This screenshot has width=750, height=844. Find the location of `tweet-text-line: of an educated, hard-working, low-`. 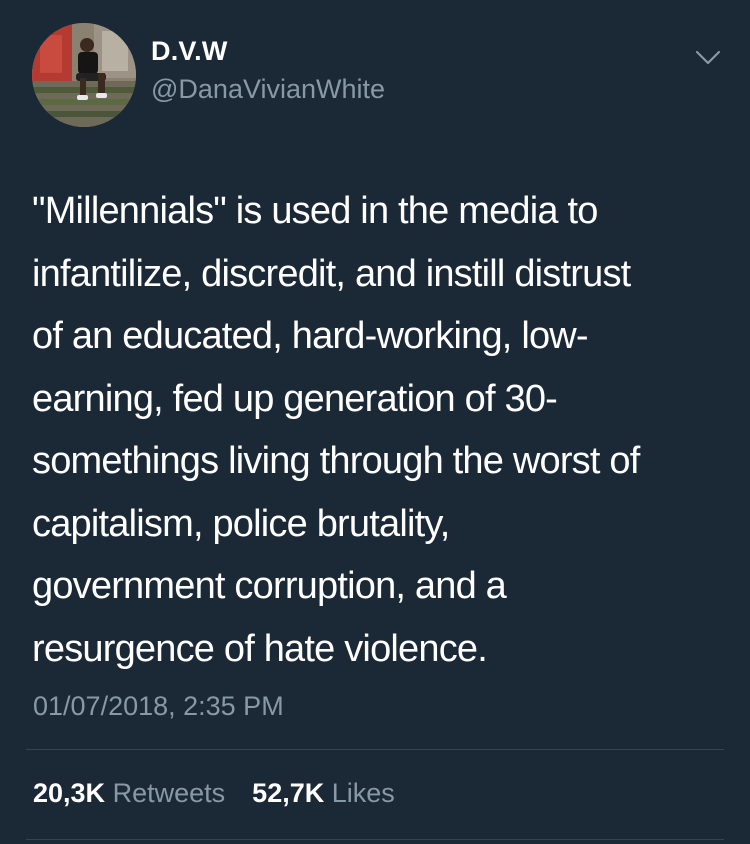

tweet-text-line: of an educated, hard-working, low- is located at coordinates (310, 336).